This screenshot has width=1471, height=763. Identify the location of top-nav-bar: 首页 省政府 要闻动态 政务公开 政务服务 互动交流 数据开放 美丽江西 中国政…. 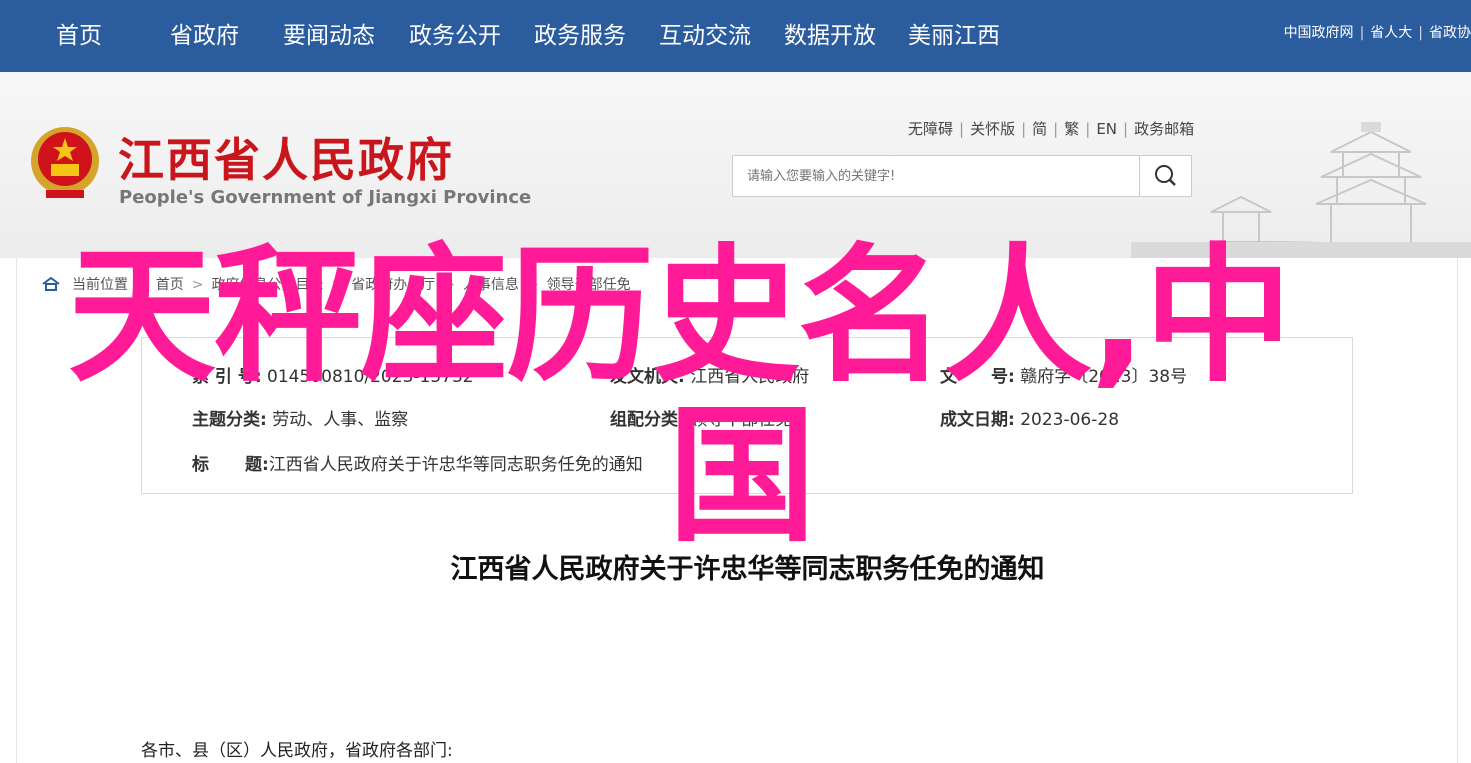
(735, 36).